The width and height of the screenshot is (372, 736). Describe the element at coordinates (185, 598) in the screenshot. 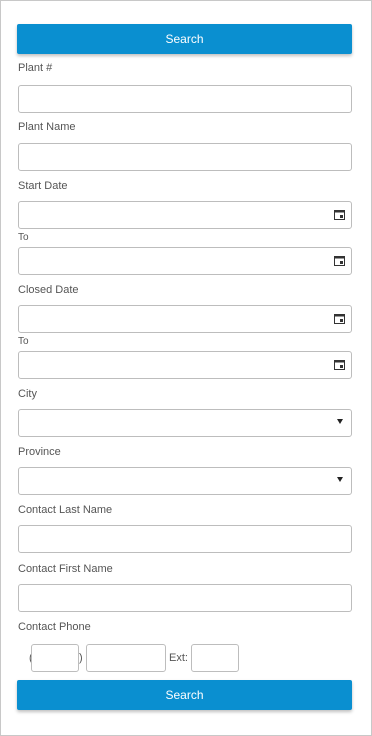

I see `contact-first-name-input` at that location.